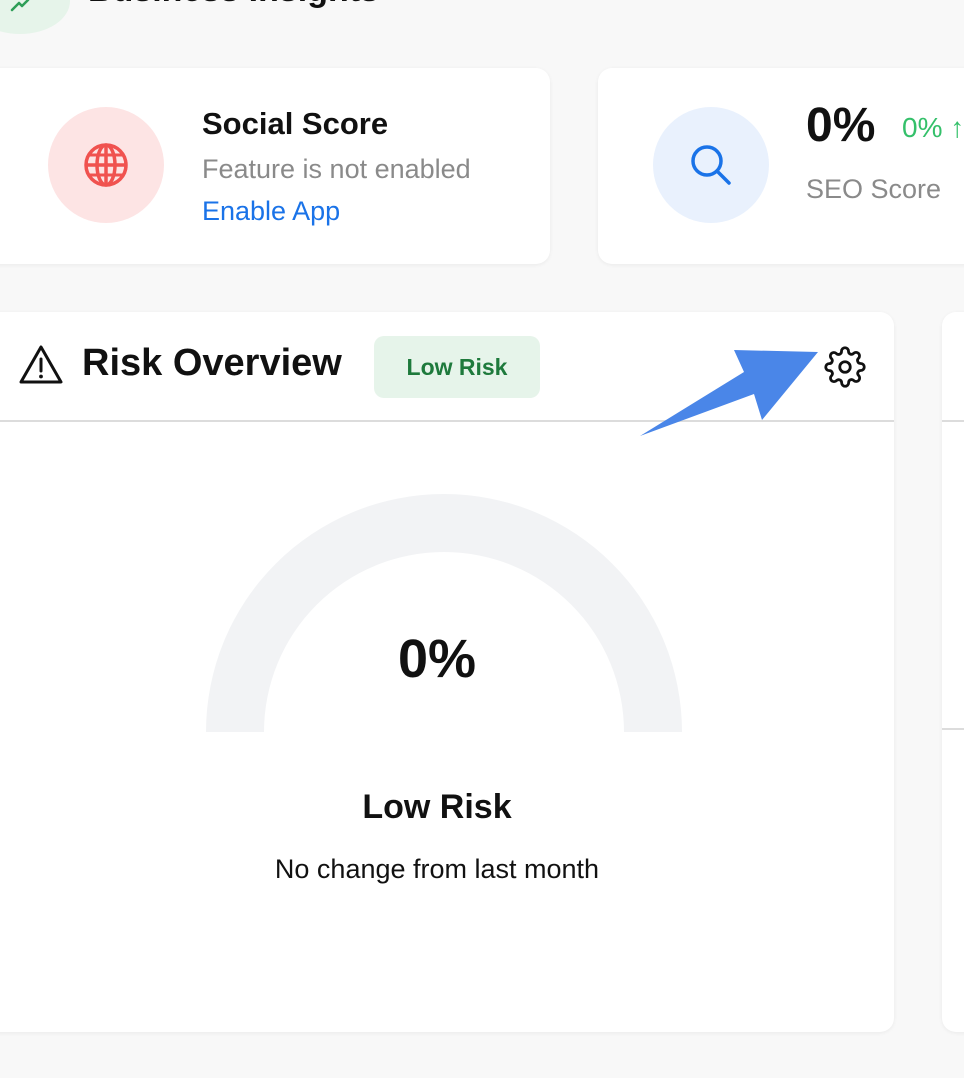 Image resolution: width=964 pixels, height=1078 pixels. I want to click on globe-icon, so click(106, 165).